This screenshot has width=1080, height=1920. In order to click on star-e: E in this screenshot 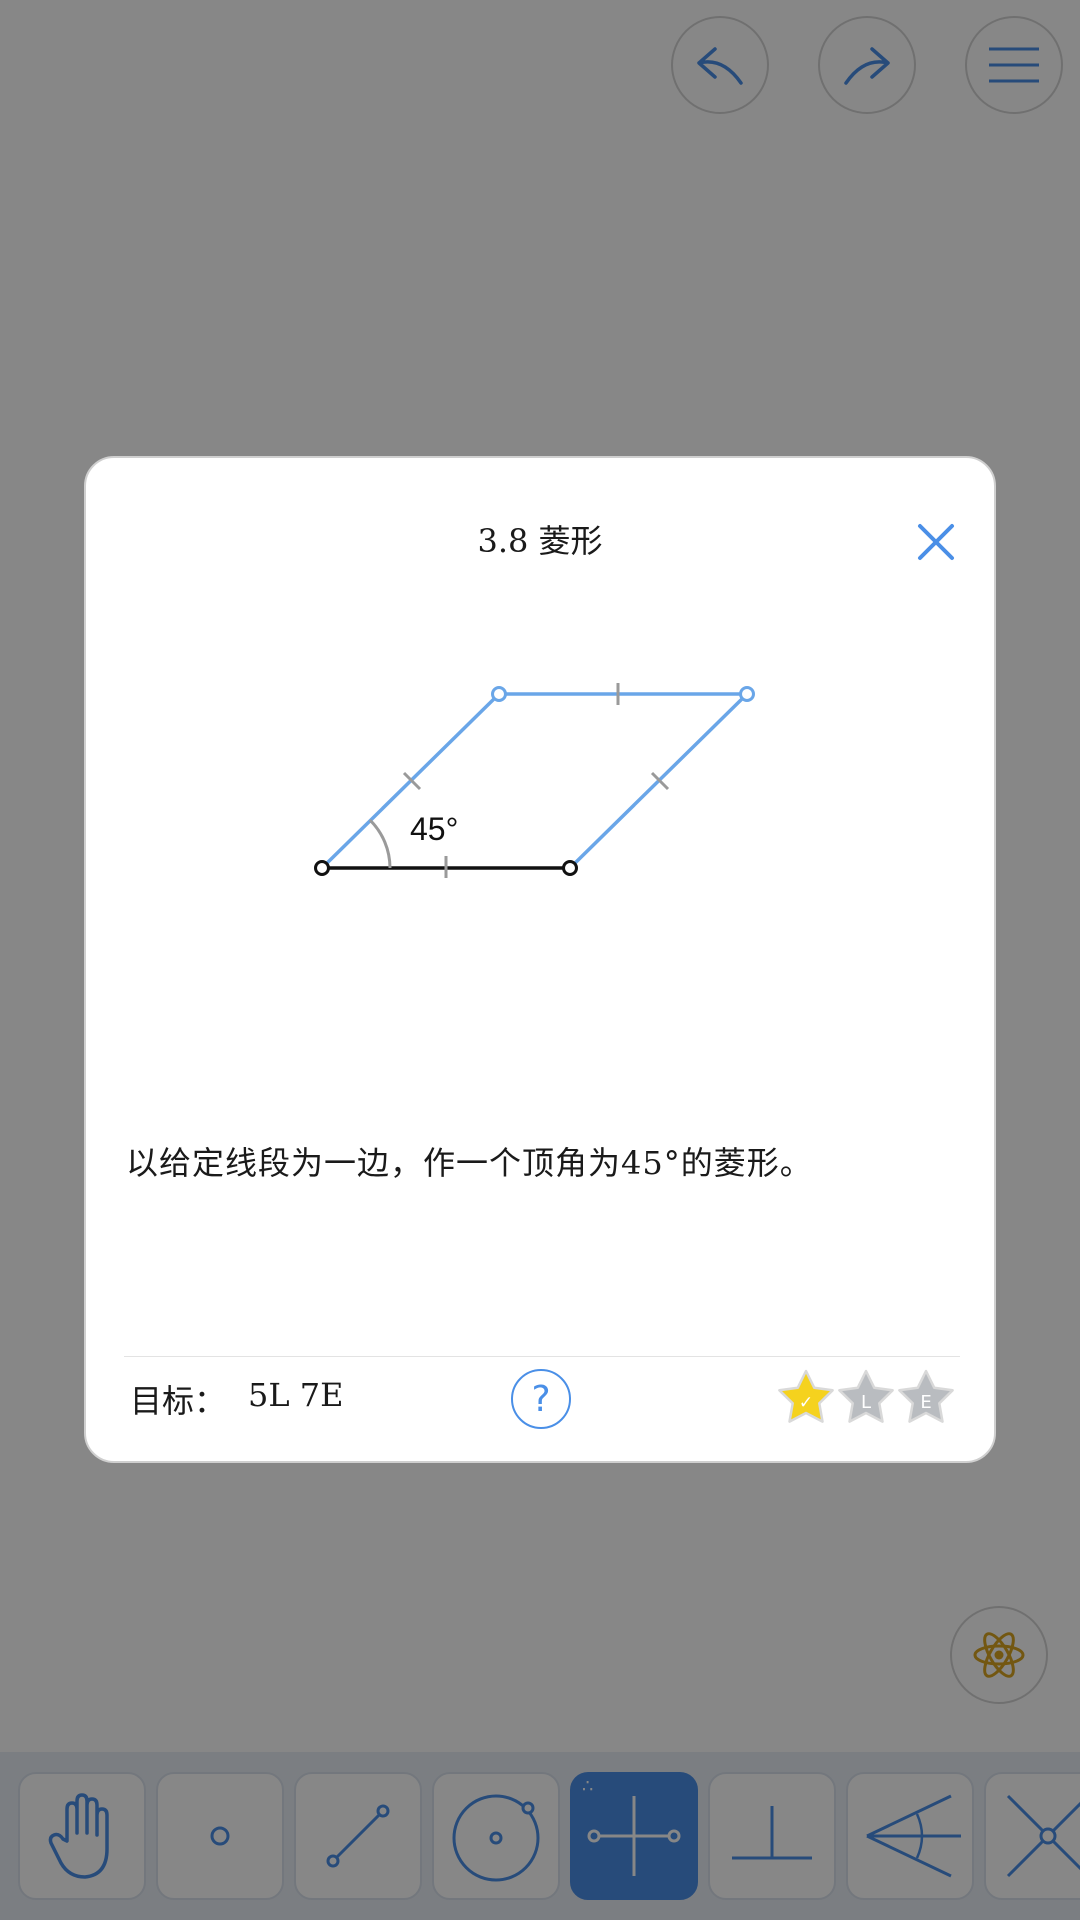, I will do `click(926, 1396)`.